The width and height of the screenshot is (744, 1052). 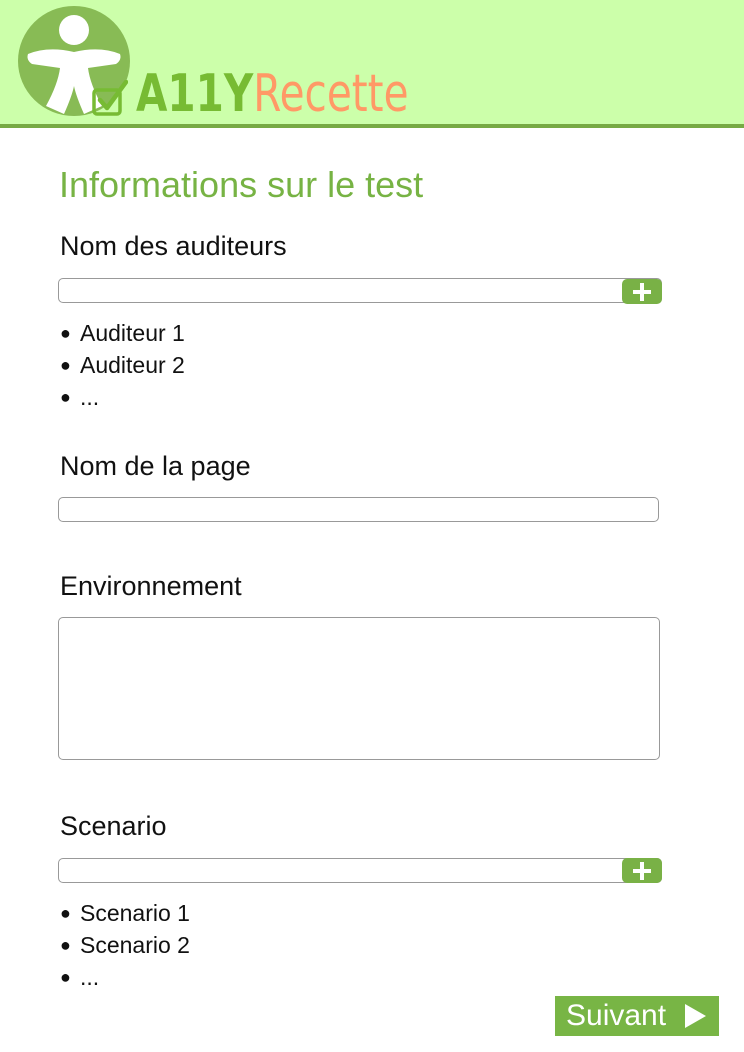 What do you see at coordinates (695, 1016) in the screenshot?
I see `play-arrow-icon` at bounding box center [695, 1016].